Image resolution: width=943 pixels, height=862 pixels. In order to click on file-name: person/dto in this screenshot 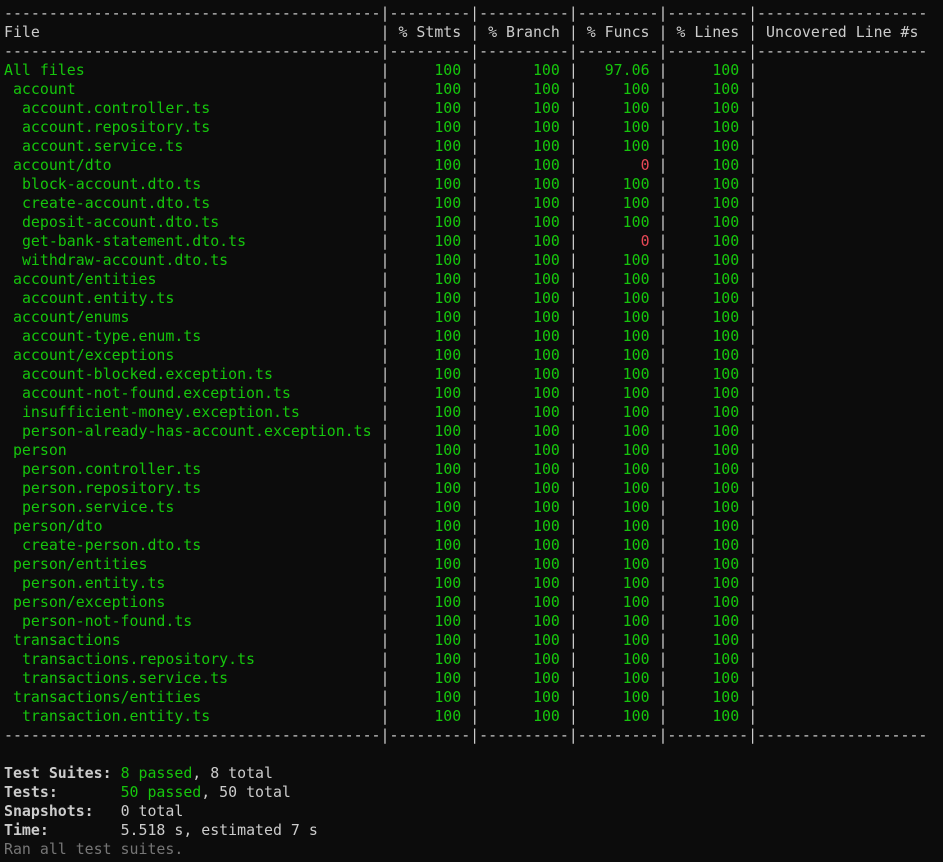, I will do `click(57, 526)`.